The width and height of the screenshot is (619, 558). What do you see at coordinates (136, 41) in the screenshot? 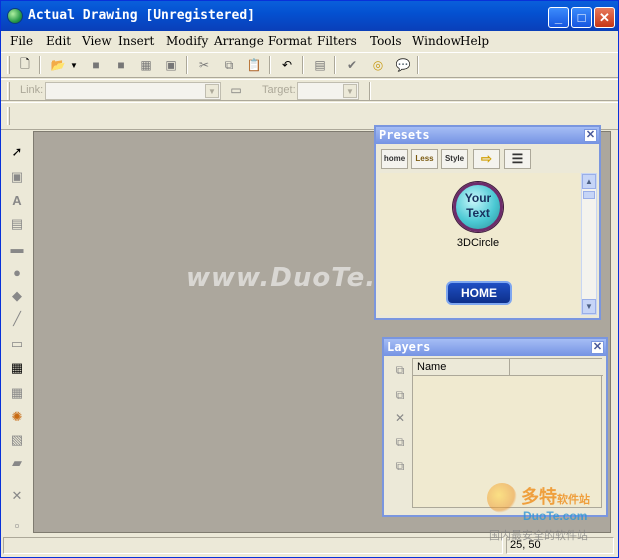
I see `menu-insert: Insert` at bounding box center [136, 41].